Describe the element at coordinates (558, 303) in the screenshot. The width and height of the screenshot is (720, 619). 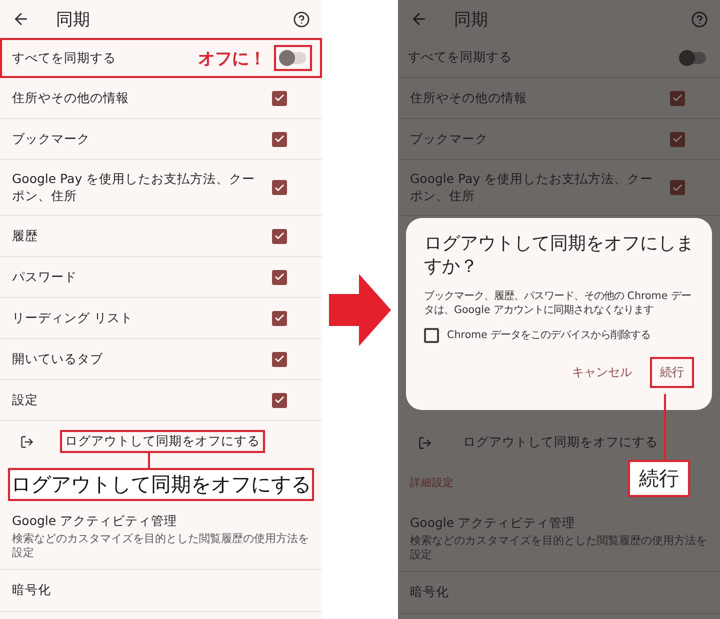
I see `dialog-message: ブックマーク、履歴、パスワード、その他の Chrome データは、Google アカウントに同期されなくなります` at that location.